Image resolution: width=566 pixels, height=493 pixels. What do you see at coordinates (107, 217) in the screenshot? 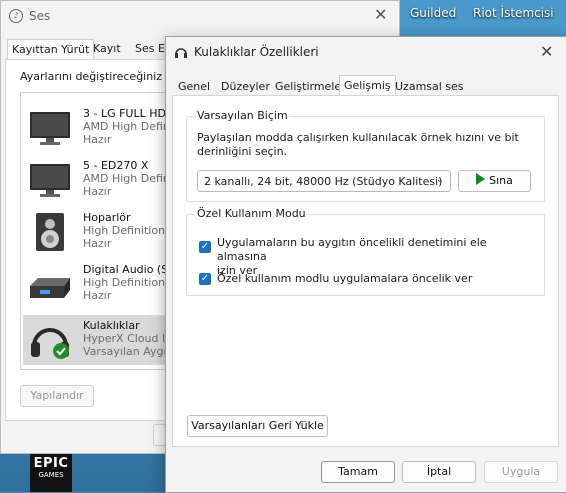
I see `device-name: Hoparlör` at bounding box center [107, 217].